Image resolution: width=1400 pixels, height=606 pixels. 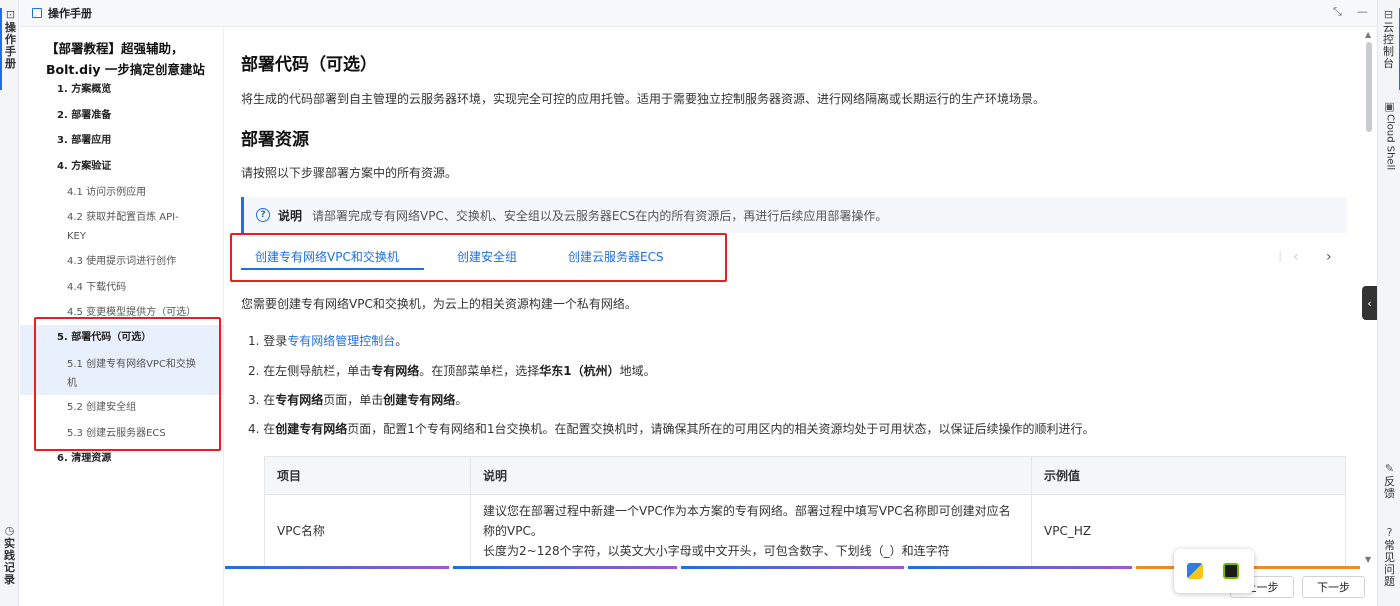 I want to click on table-header-item: 项目, so click(x=367, y=475).